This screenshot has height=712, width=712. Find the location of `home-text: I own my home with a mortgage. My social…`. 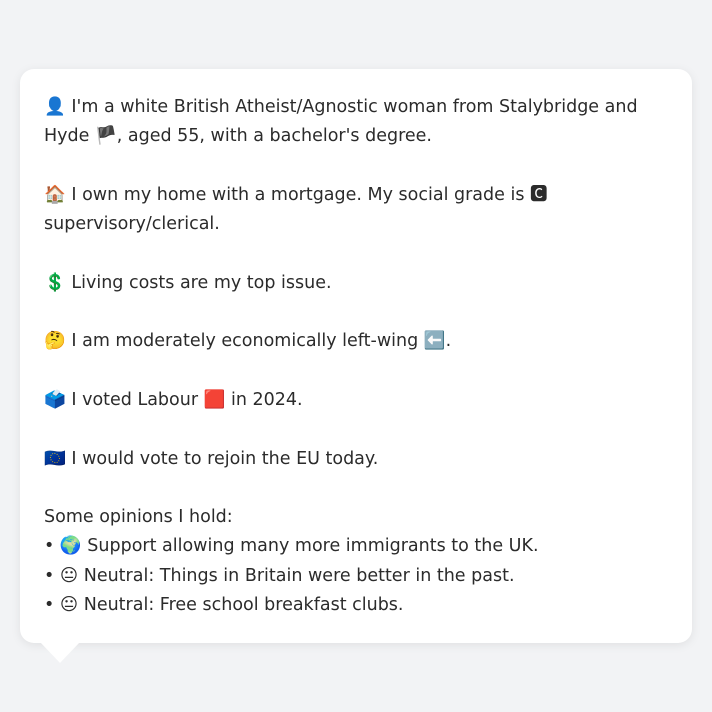

home-text: I own my home with a mortgage. My social… is located at coordinates (301, 194).